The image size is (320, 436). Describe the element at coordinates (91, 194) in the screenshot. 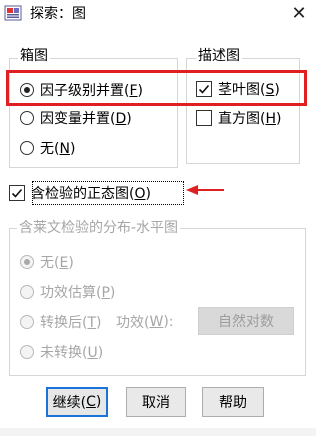

I see `option-label: 含检验的正态图(O)` at that location.